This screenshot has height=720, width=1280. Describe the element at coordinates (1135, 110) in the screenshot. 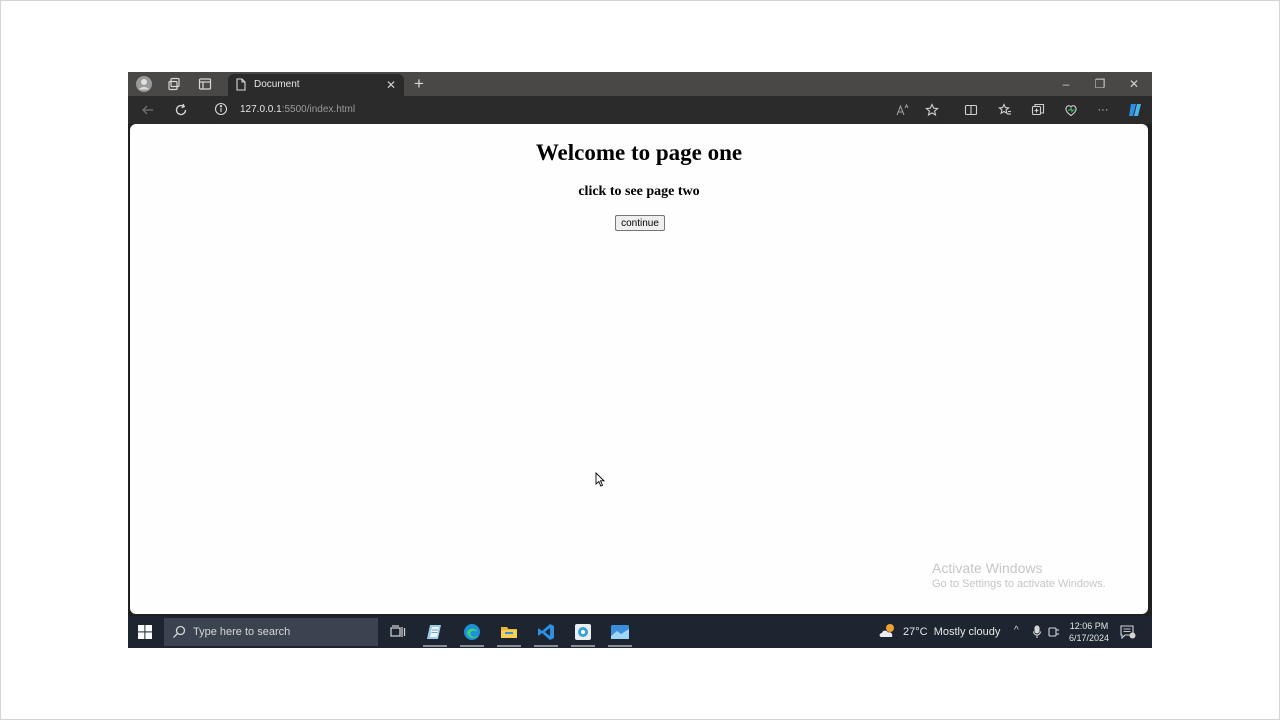

I see `copilot-icon` at that location.